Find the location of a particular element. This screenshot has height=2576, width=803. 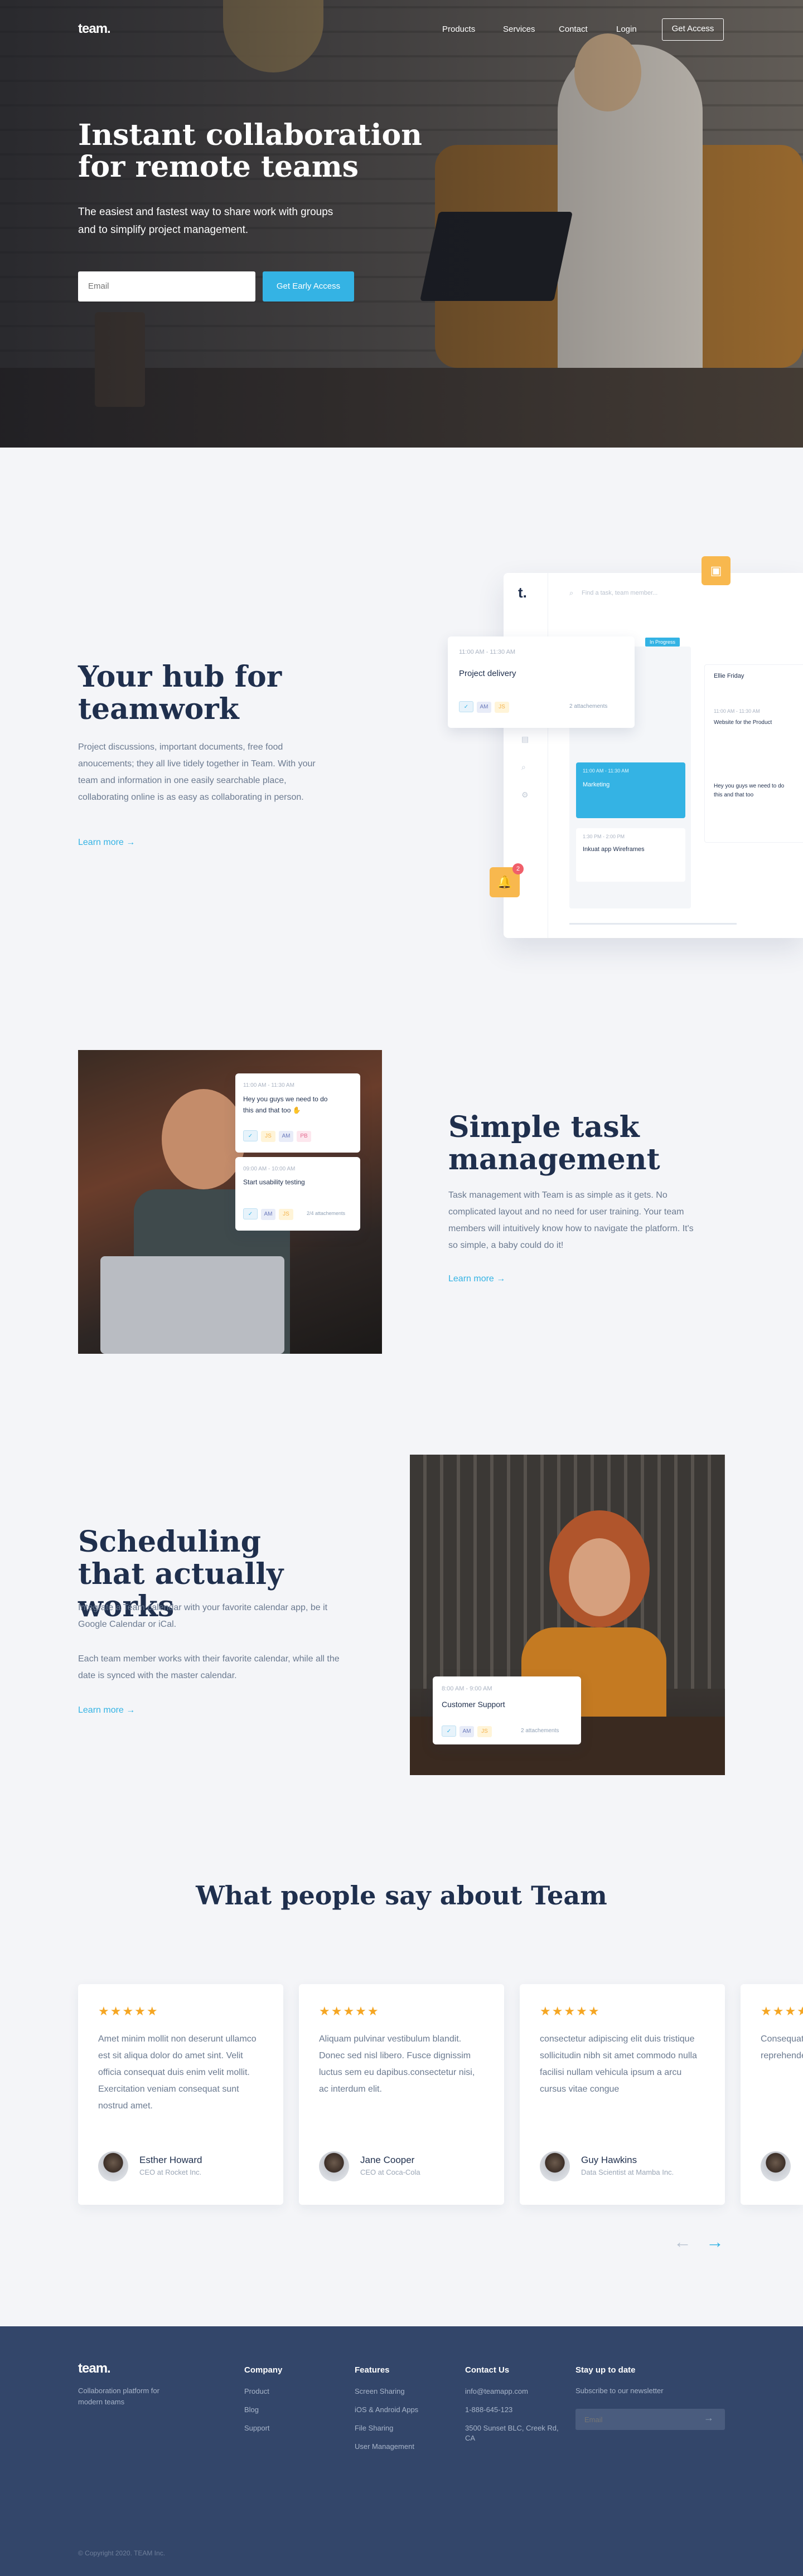

task-title: Simple task management is located at coordinates (554, 1143).